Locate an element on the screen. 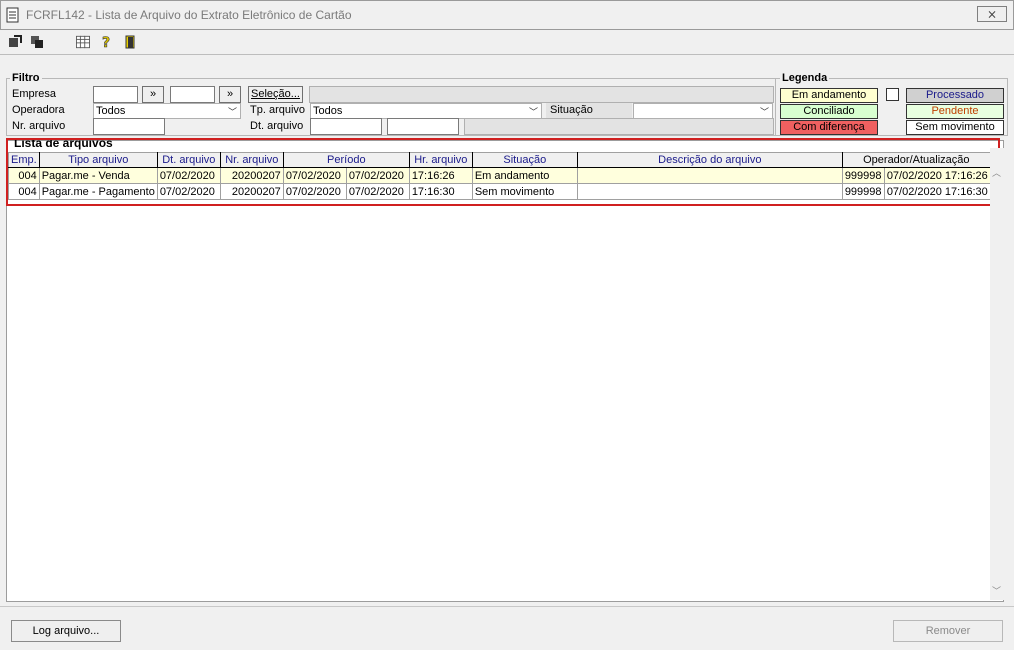  export-icon is located at coordinates (15, 42).